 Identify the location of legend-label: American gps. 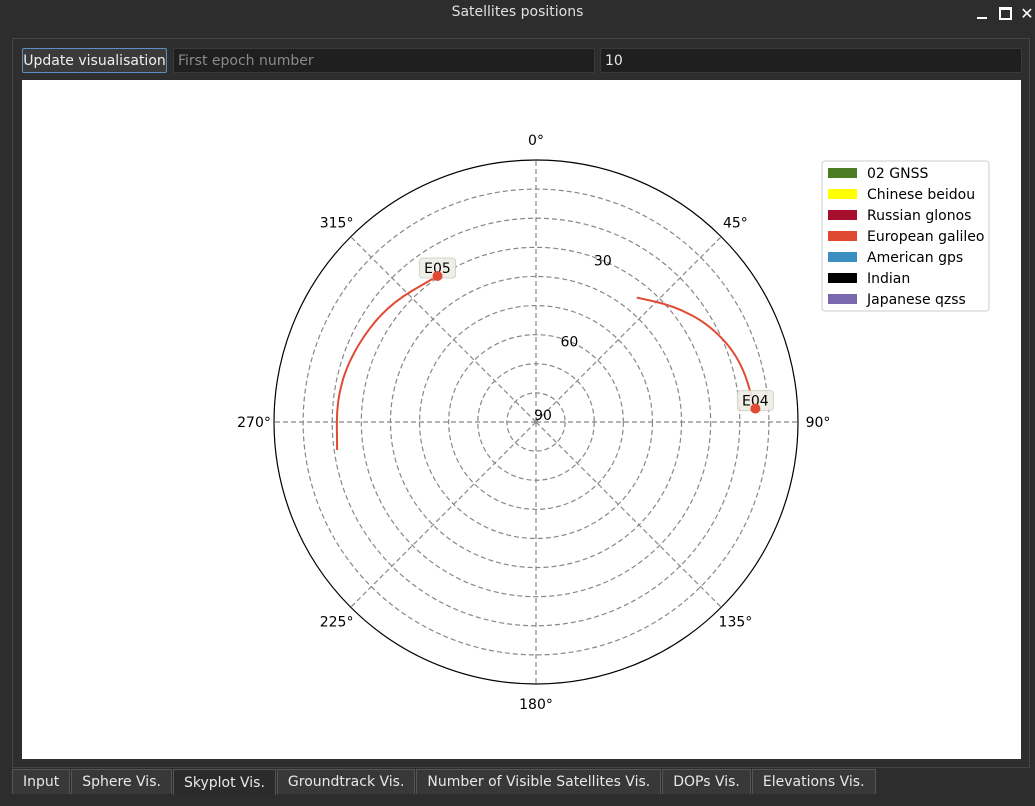
(915, 258).